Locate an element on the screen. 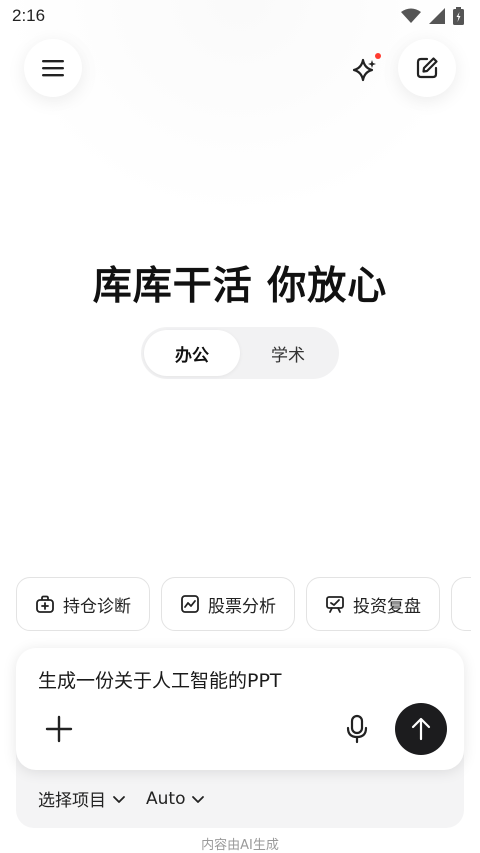 The width and height of the screenshot is (480, 853). tab-office: 办公 is located at coordinates (192, 353).